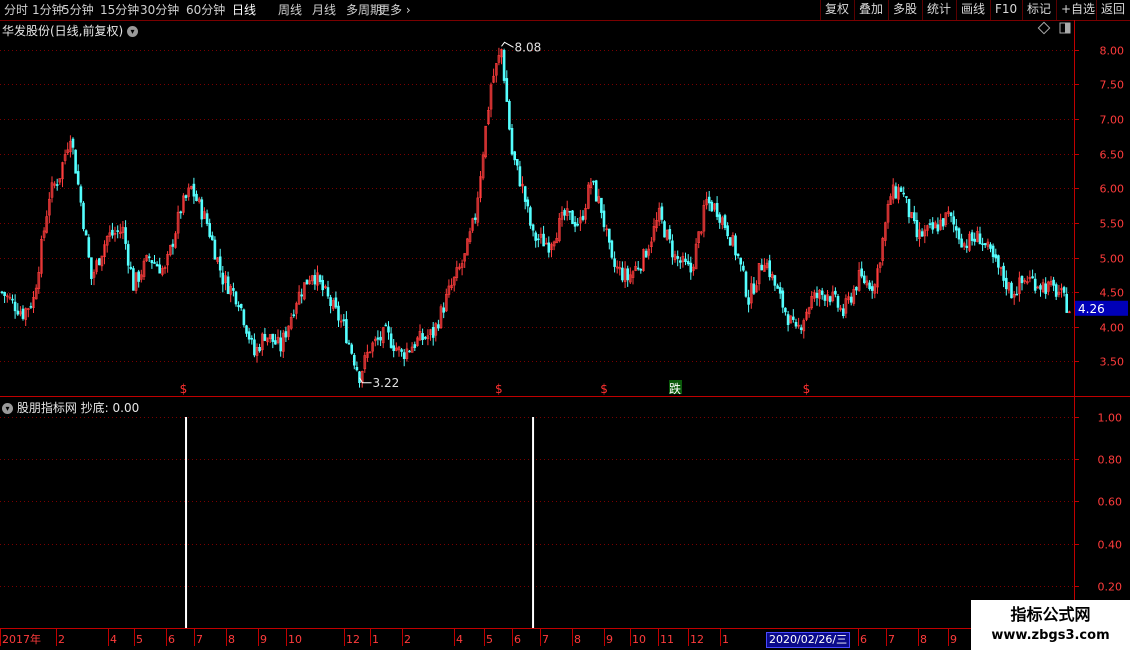  Describe the element at coordinates (1110, 502) in the screenshot. I see `indicator-tick-label: 0.60` at that location.